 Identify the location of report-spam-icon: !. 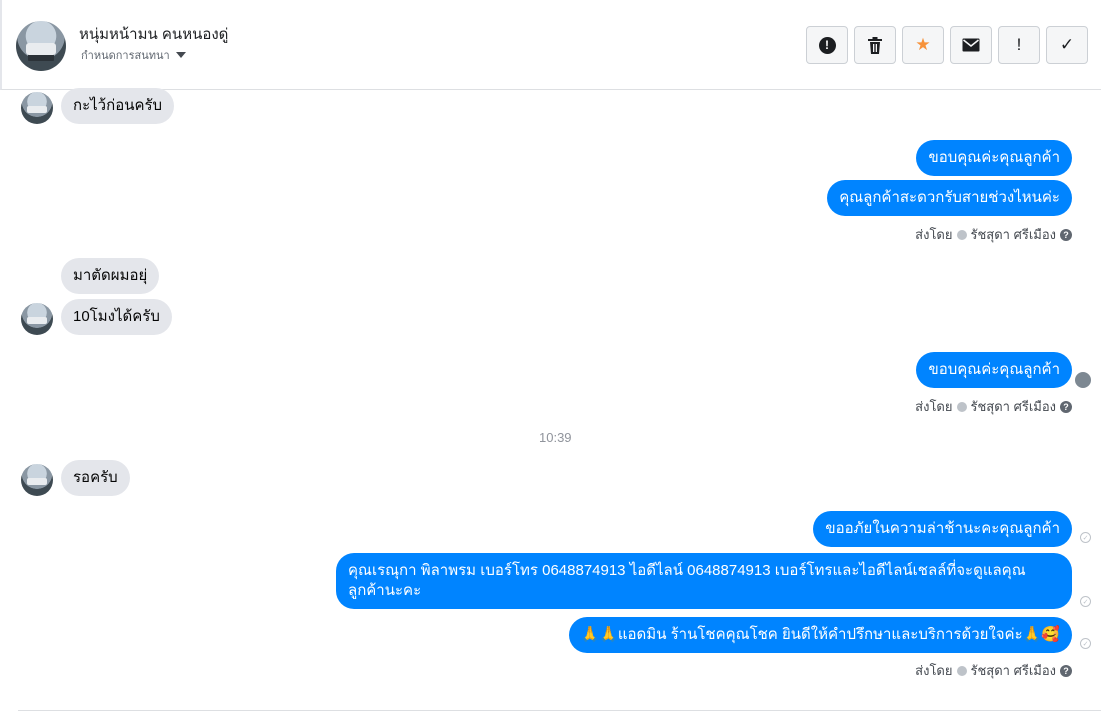
(827, 45).